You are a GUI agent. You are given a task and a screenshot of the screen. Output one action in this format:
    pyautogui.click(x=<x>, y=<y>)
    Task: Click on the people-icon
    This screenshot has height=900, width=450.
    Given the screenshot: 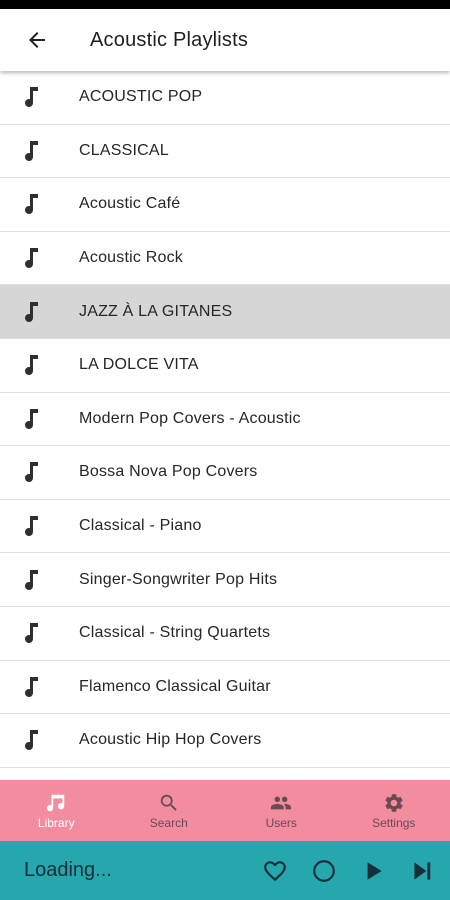 What is the action you would take?
    pyautogui.click(x=281, y=802)
    